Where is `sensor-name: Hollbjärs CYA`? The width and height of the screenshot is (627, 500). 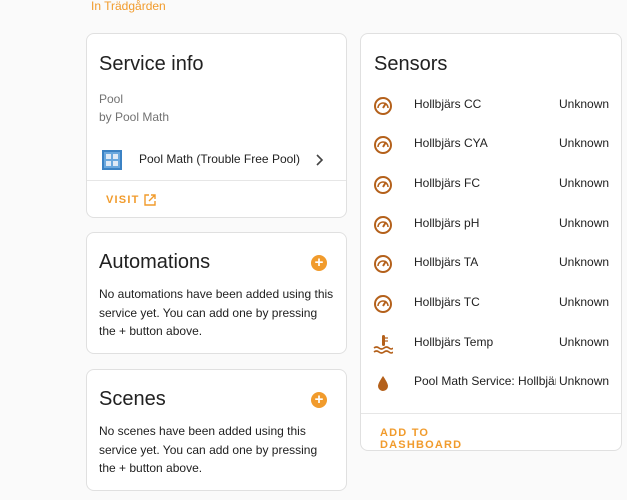 sensor-name: Hollbjärs CYA is located at coordinates (451, 143).